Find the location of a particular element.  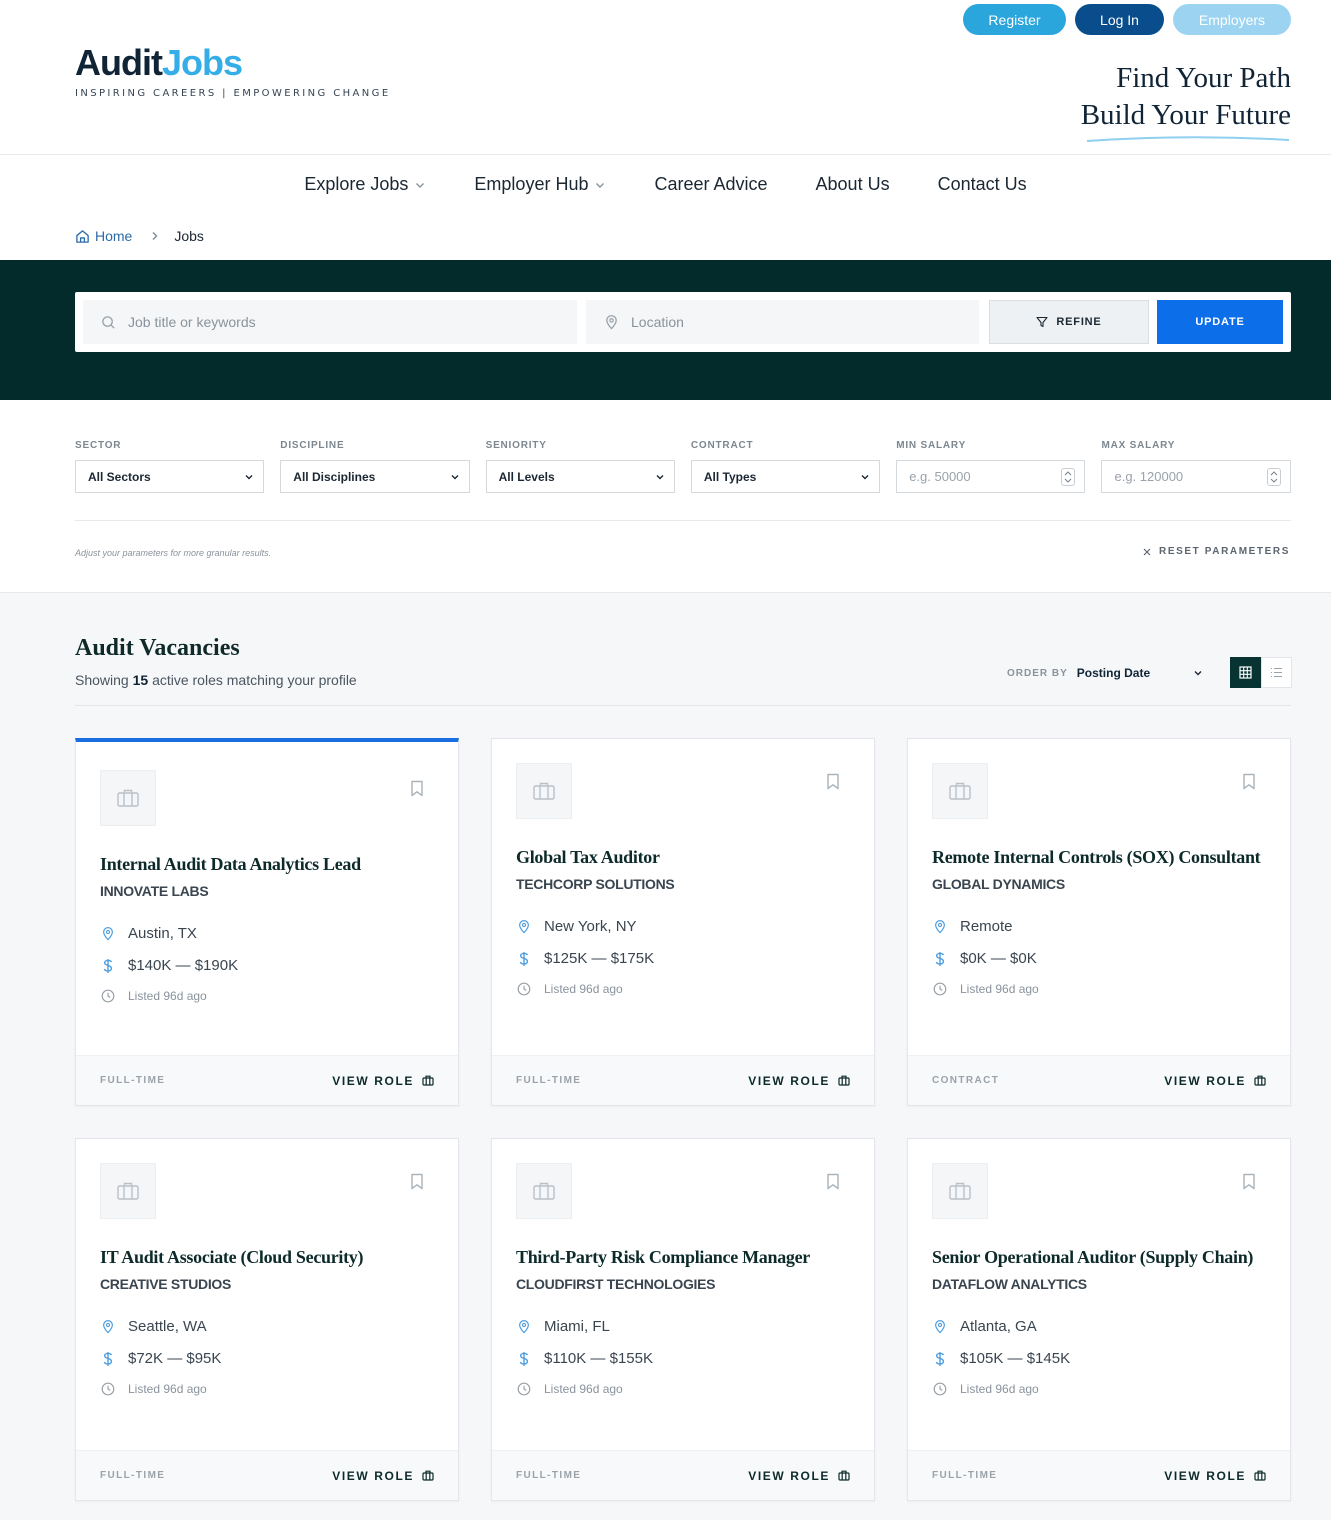

discipline-select: All Disciplines is located at coordinates (375, 476).